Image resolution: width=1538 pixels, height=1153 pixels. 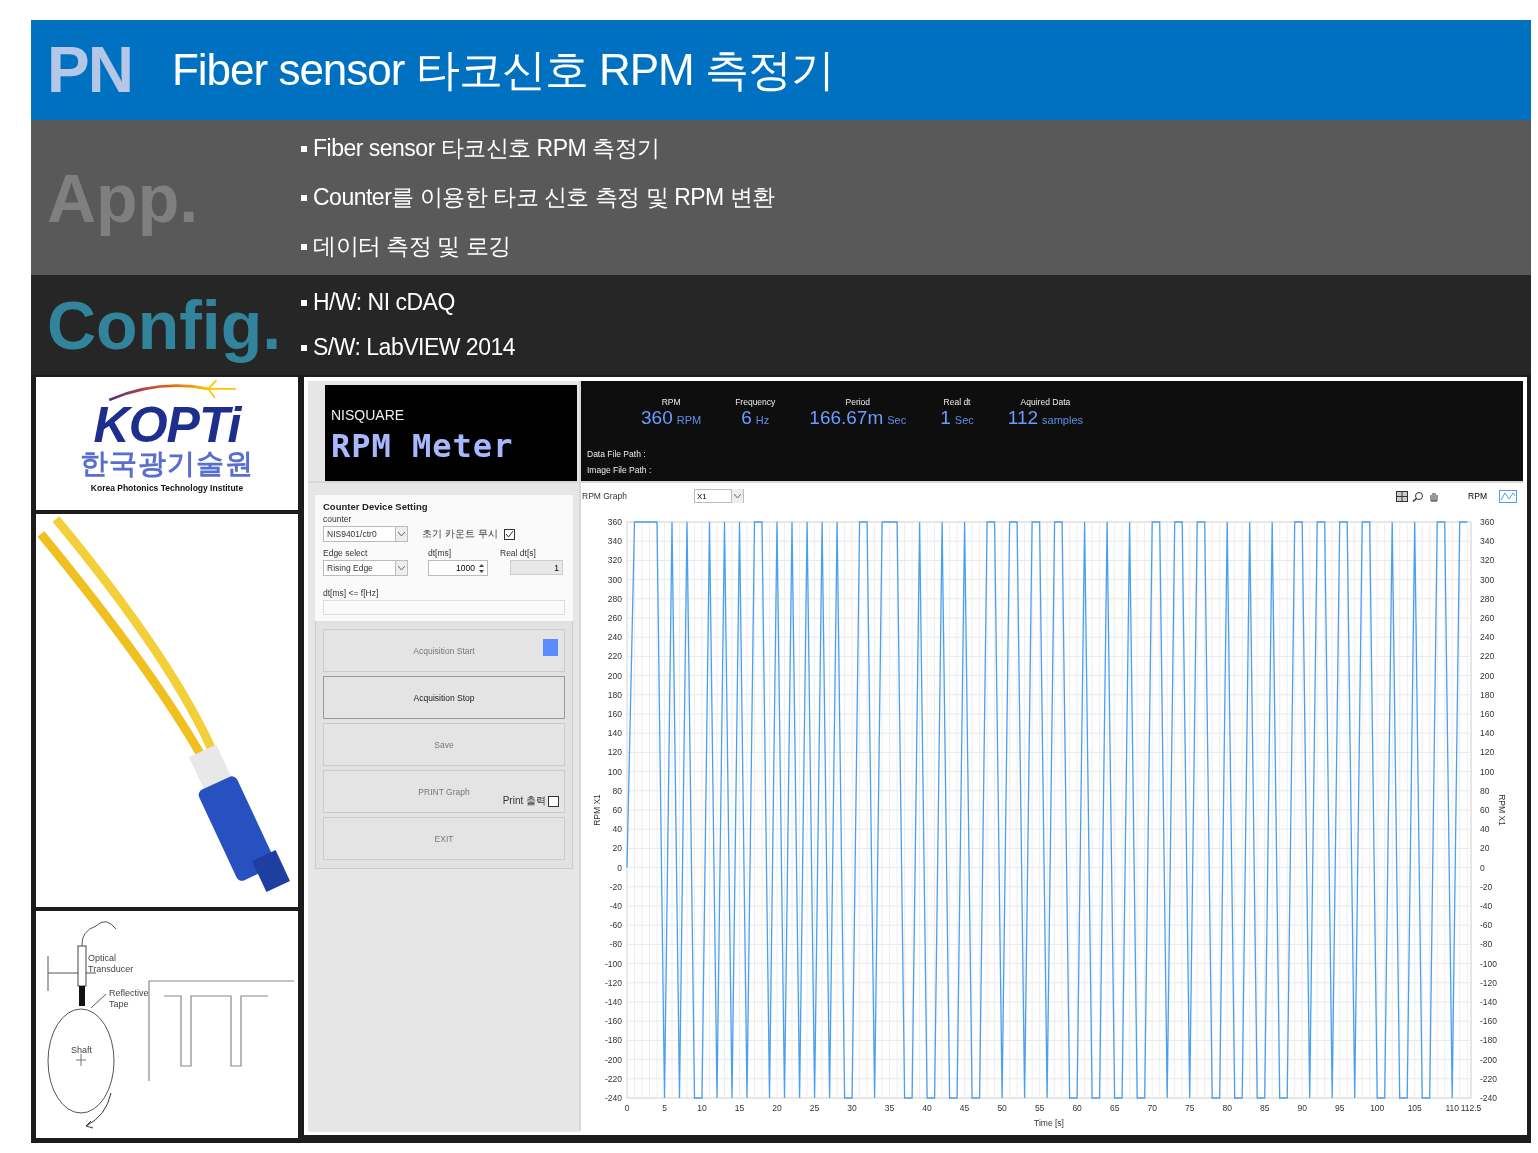 I want to click on x-tick-label: 100, so click(x=1377, y=1108).